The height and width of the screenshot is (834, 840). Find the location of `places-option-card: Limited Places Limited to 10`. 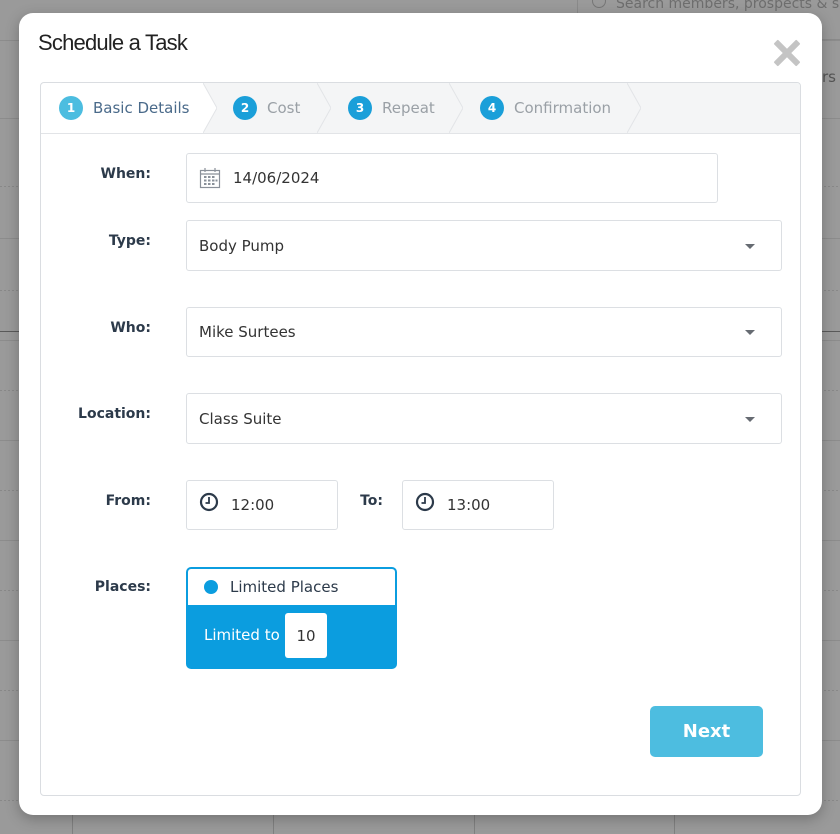

places-option-card: Limited Places Limited to 10 is located at coordinates (291, 618).